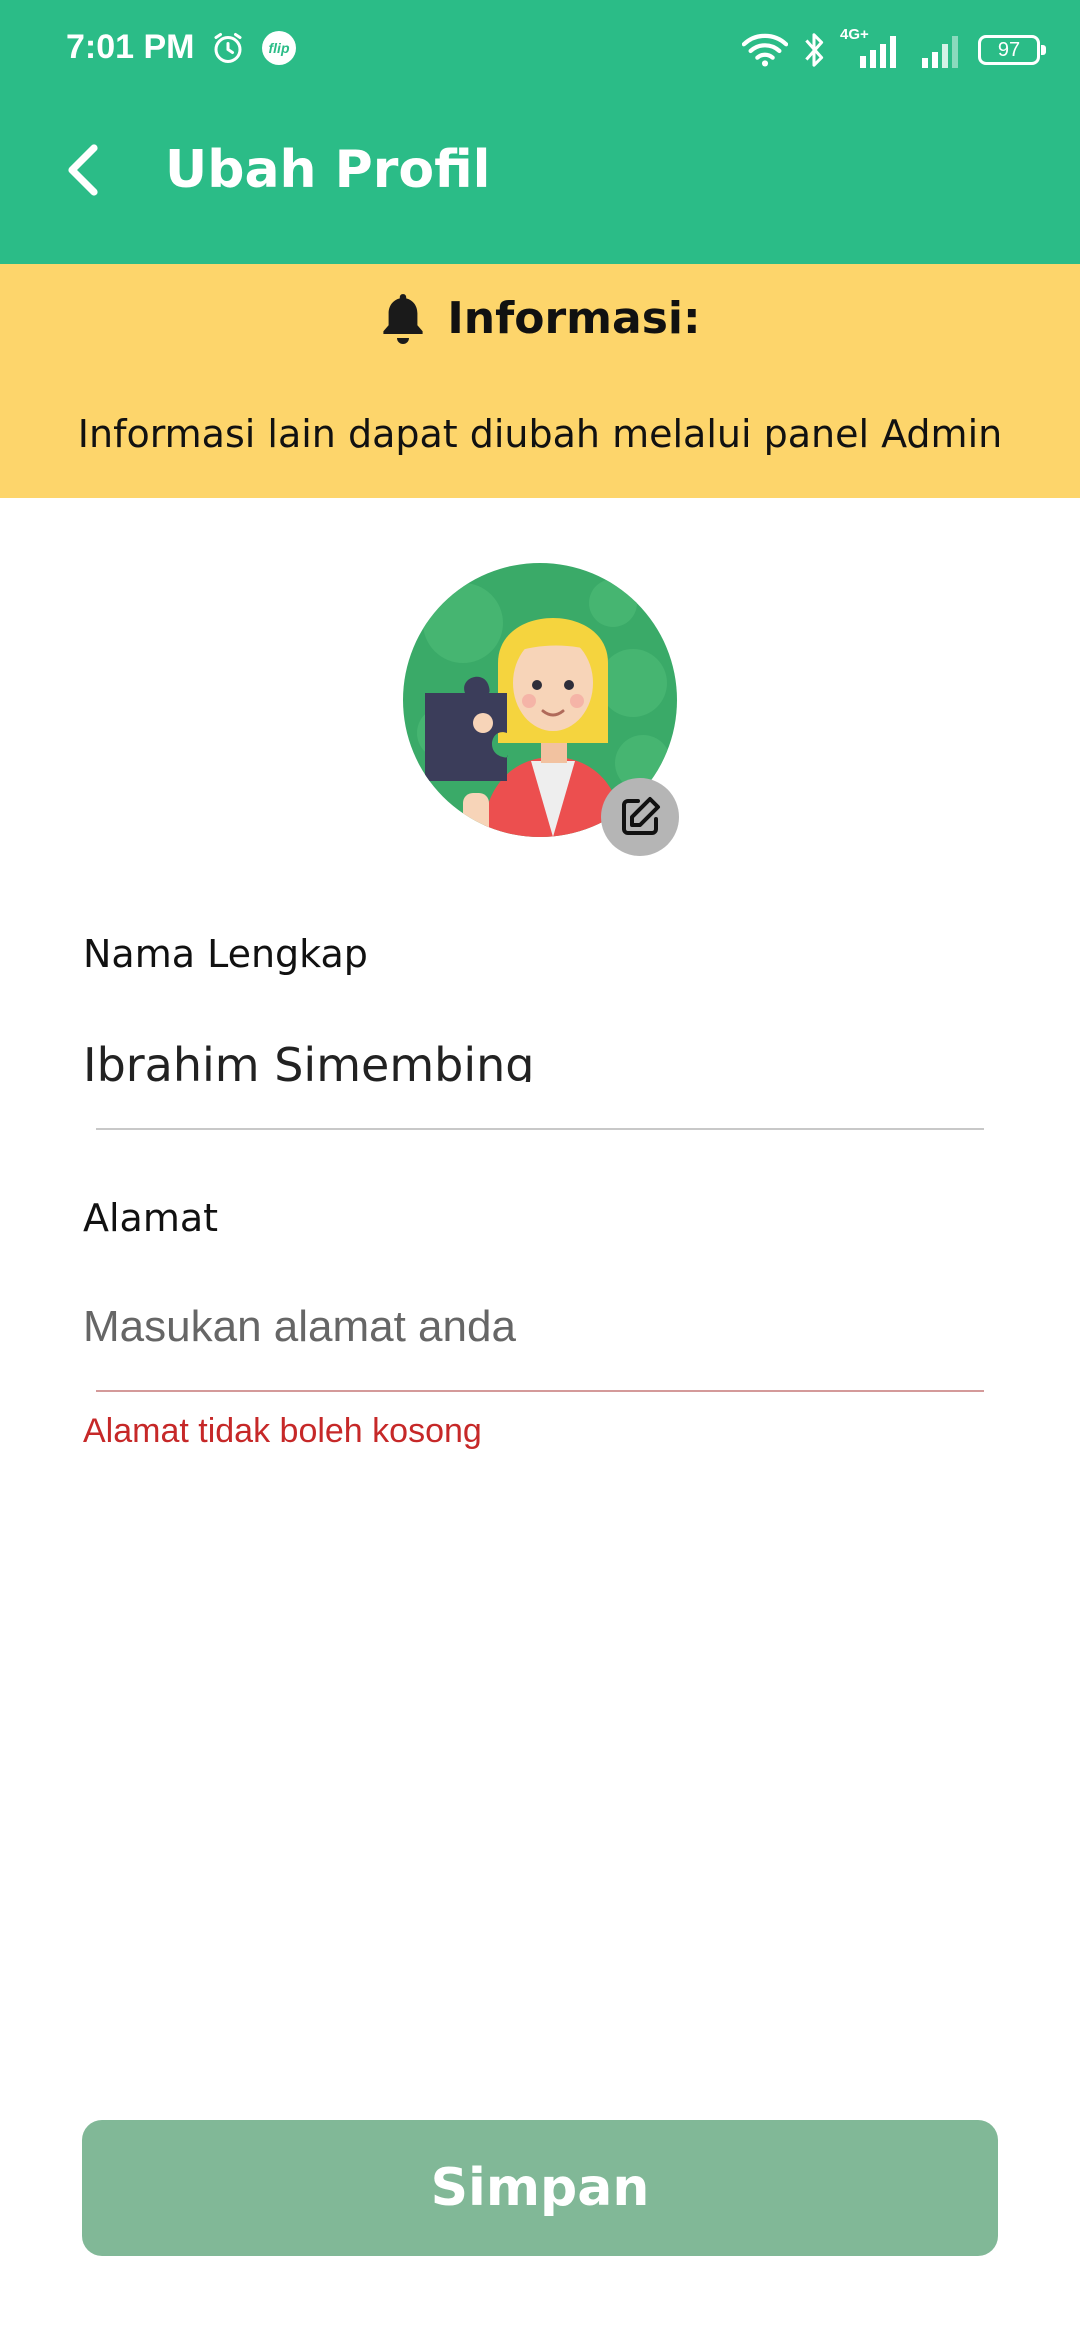 The height and width of the screenshot is (2340, 1080). Describe the element at coordinates (574, 318) in the screenshot. I see `info-banner-title: Informasi:` at that location.